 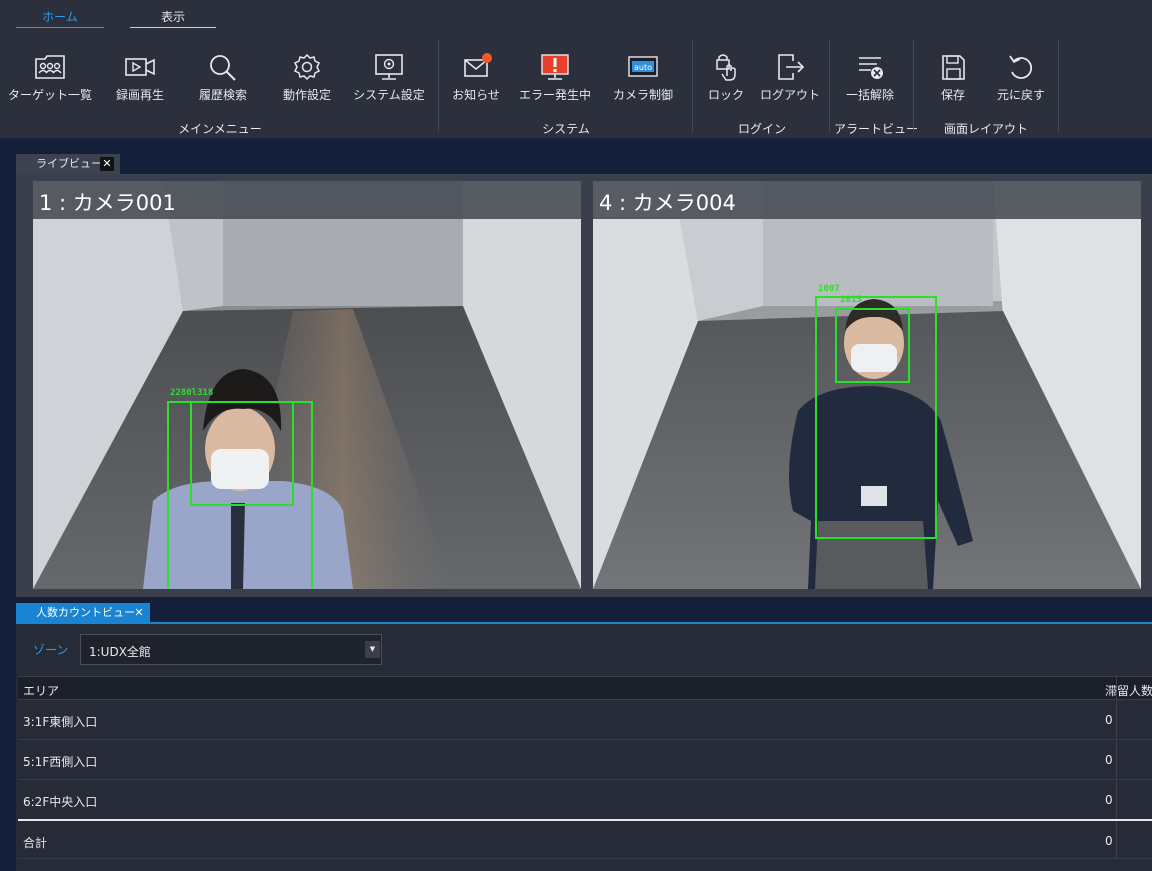 I want to click on save-icon, so click(x=953, y=69).